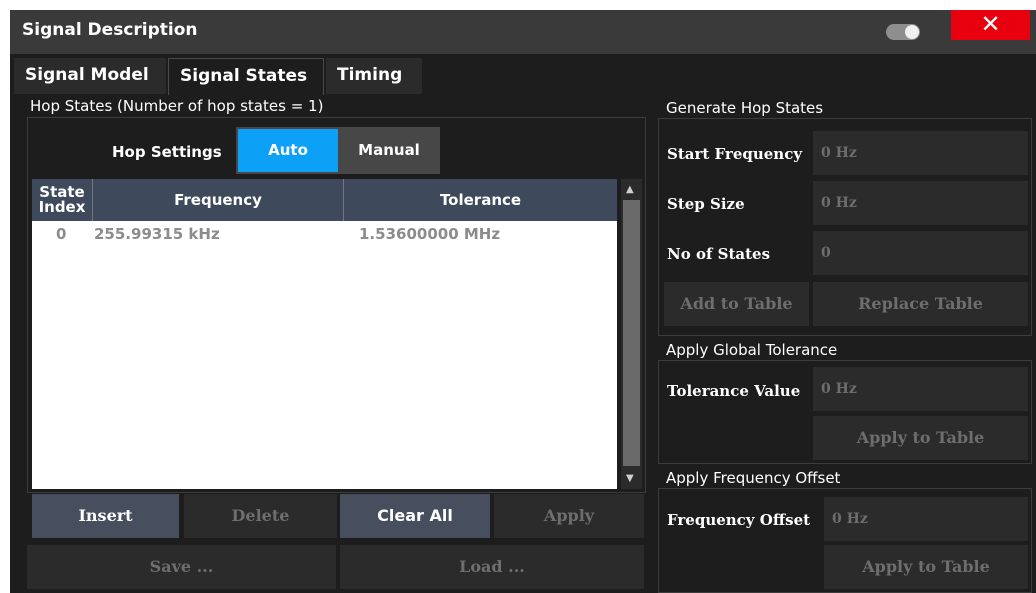 Image resolution: width=1036 pixels, height=593 pixels. Describe the element at coordinates (990, 25) in the screenshot. I see `close-button: ✕` at that location.